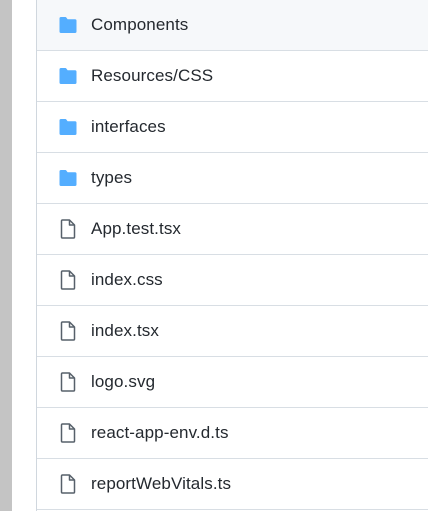  I want to click on file-name-link: App.test.tsx, so click(136, 229).